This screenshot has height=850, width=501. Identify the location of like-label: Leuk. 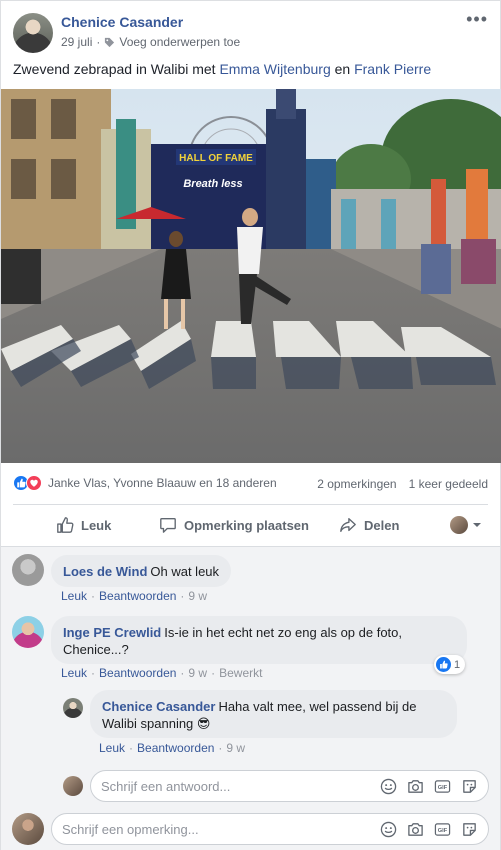
(96, 525).